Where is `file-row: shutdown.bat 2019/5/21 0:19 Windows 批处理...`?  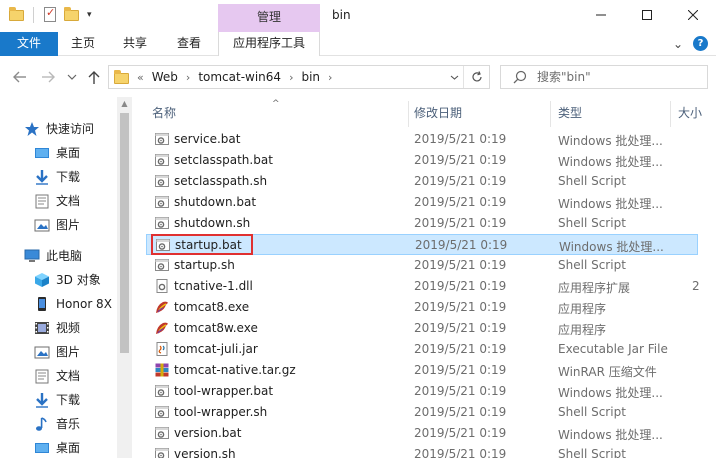 file-row: shutdown.bat 2019/5/21 0:19 Windows 批处理... is located at coordinates (422, 202).